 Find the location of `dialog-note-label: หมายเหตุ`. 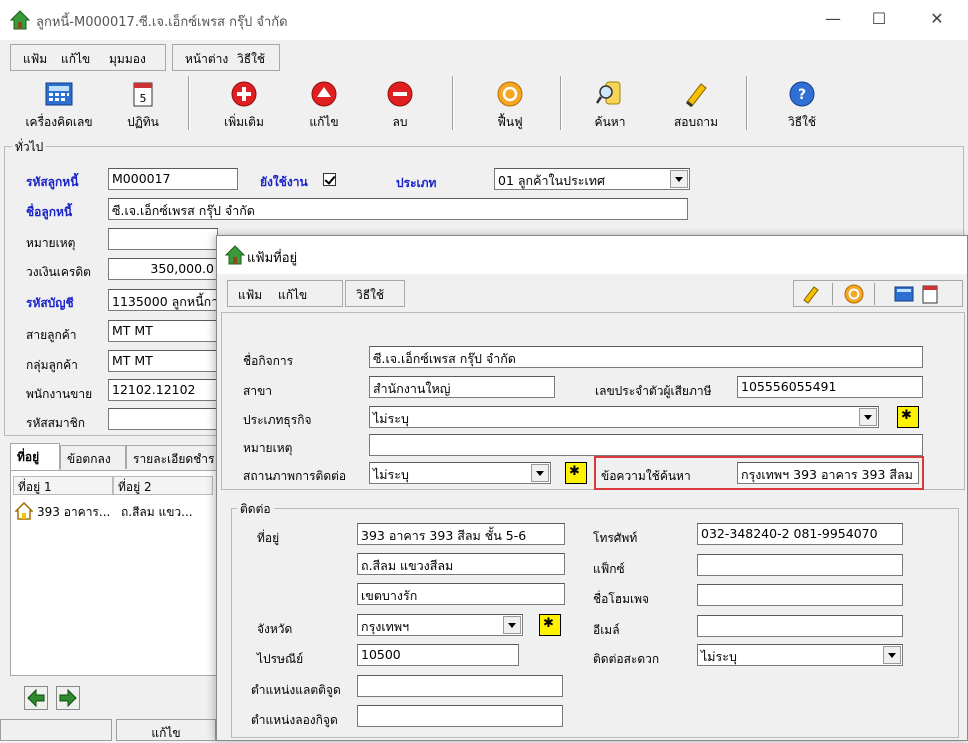

dialog-note-label: หมายเหตุ is located at coordinates (268, 448).